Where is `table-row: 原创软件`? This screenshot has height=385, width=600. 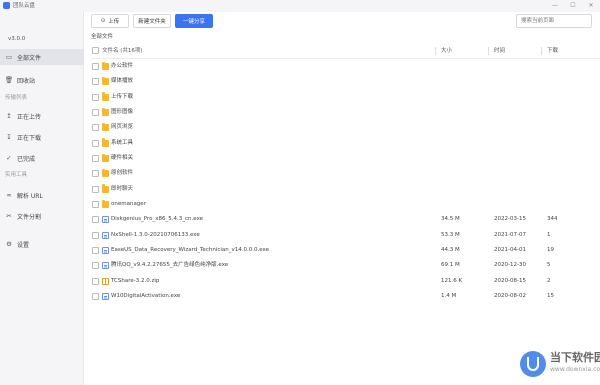 table-row: 原创软件 is located at coordinates (345, 173).